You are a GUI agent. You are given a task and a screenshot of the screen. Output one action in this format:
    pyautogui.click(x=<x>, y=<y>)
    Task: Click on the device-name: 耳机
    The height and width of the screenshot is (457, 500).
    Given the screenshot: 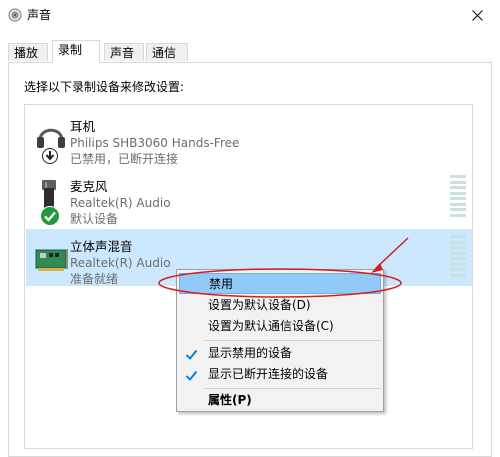 What is the action you would take?
    pyautogui.click(x=83, y=126)
    